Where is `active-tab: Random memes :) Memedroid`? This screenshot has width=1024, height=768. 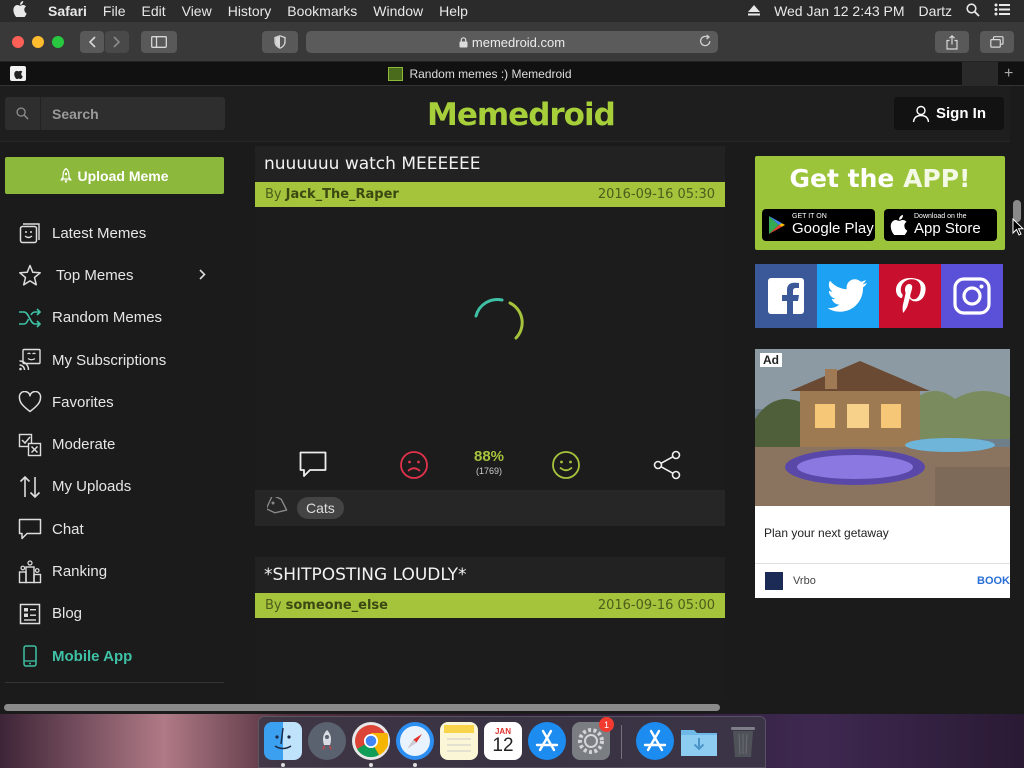 active-tab: Random memes :) Memedroid is located at coordinates (480, 74).